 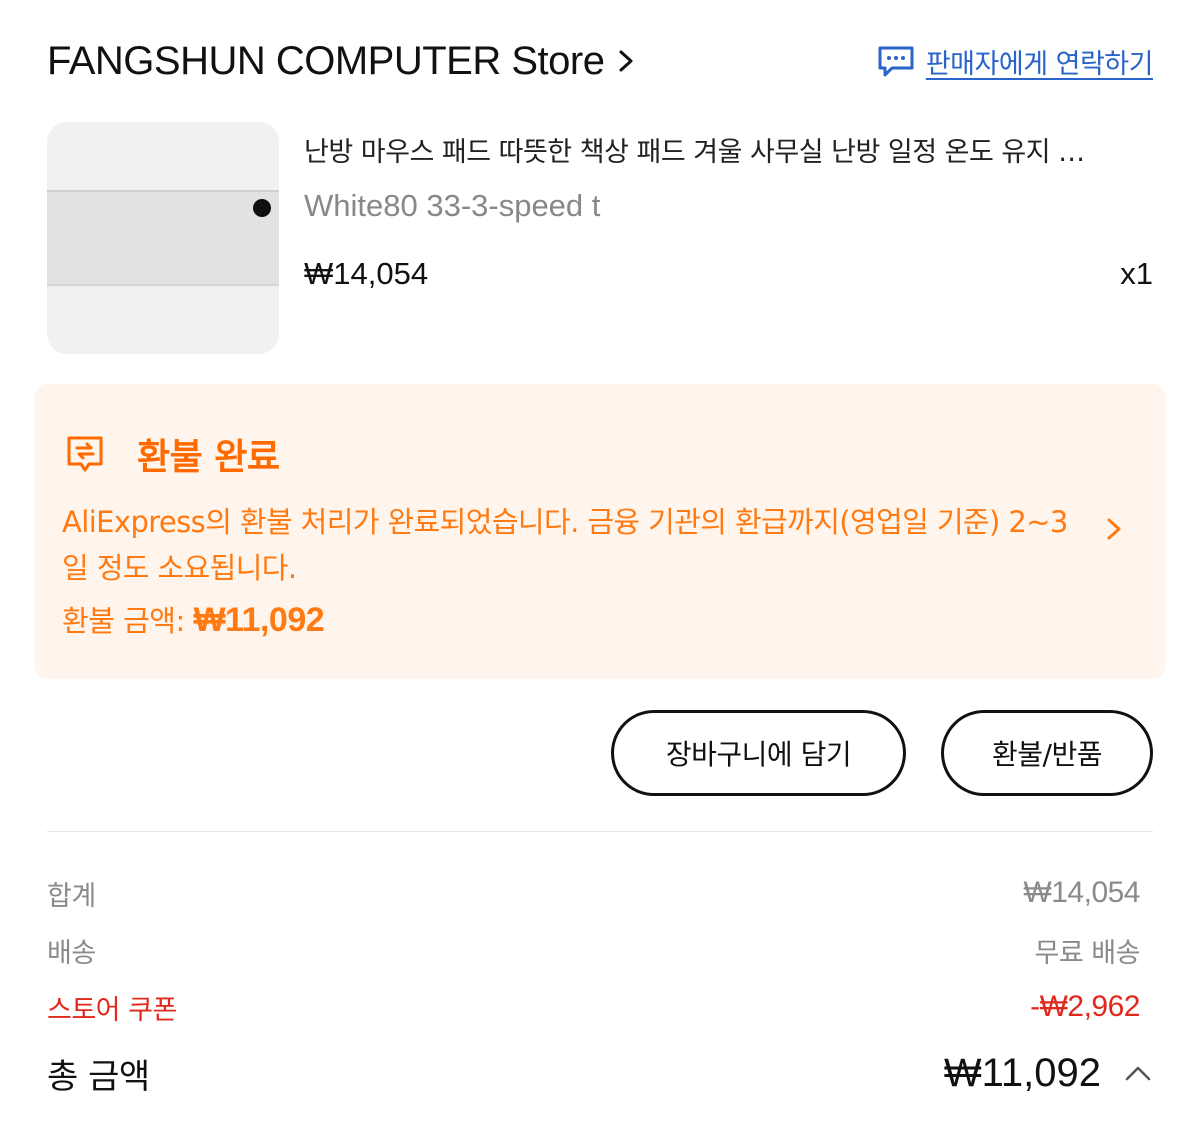 I want to click on refund-amount: 환불 금액: ₩11,092, so click(x=193, y=619).